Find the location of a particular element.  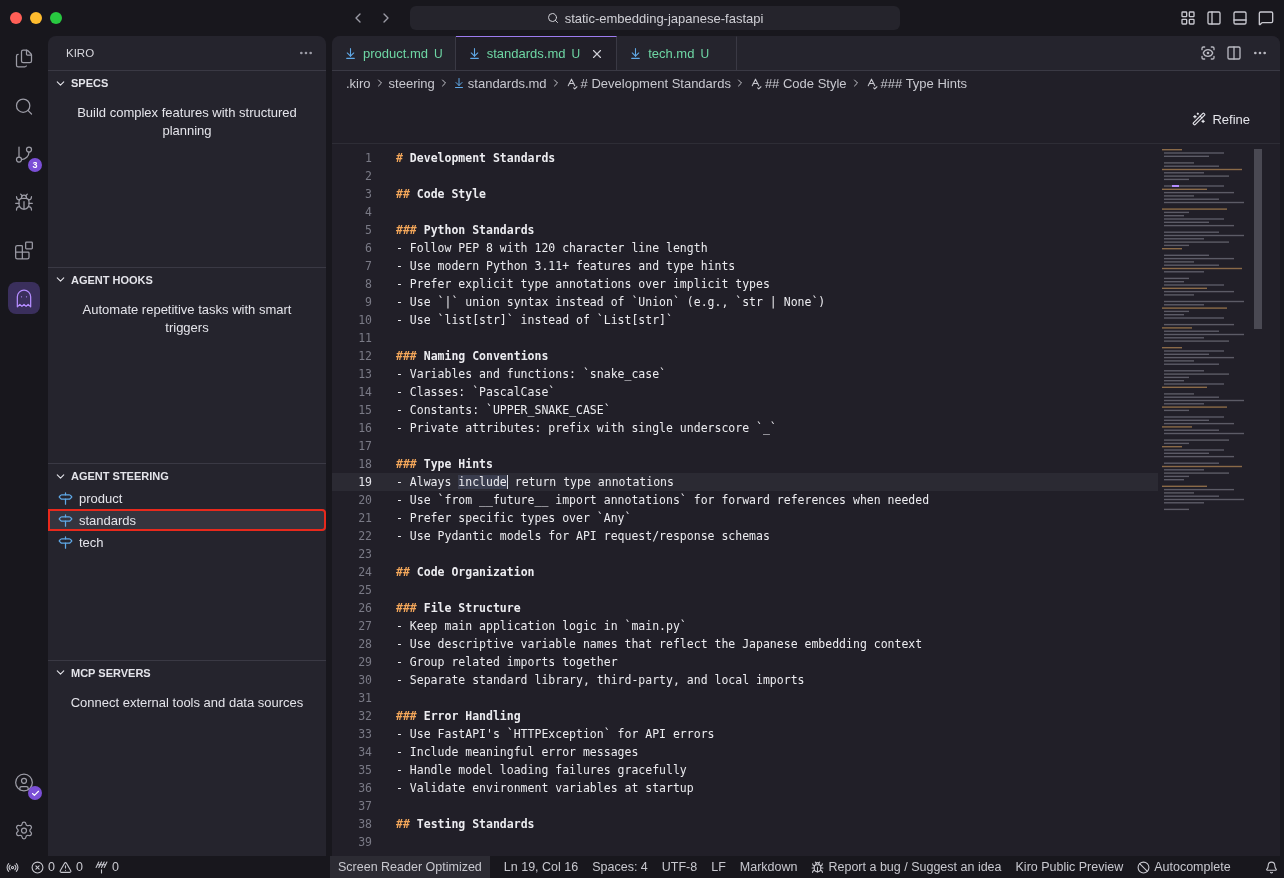

warning-icon is located at coordinates (65, 867).